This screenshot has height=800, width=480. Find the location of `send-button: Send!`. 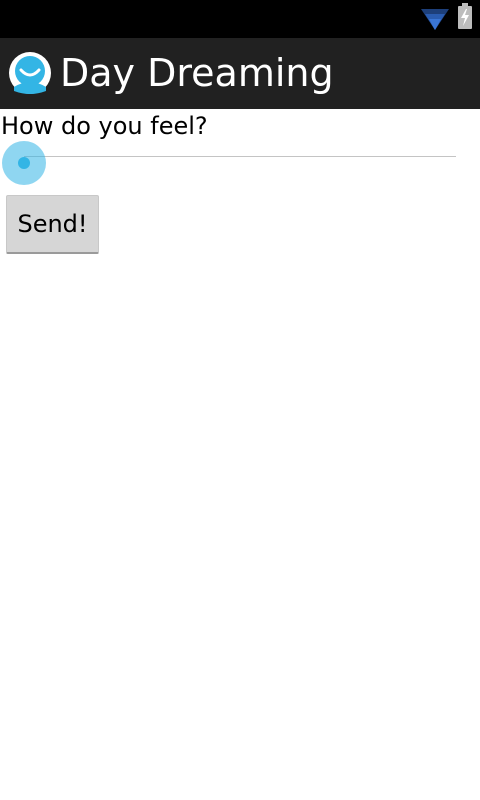

send-button: Send! is located at coordinates (52, 224).